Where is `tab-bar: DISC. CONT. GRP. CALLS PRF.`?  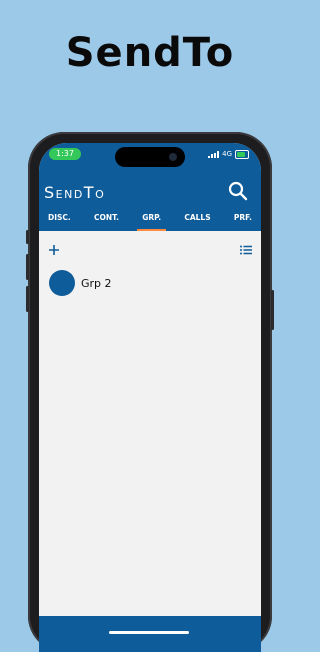 tab-bar: DISC. CONT. GRP. CALLS PRF. is located at coordinates (150, 219).